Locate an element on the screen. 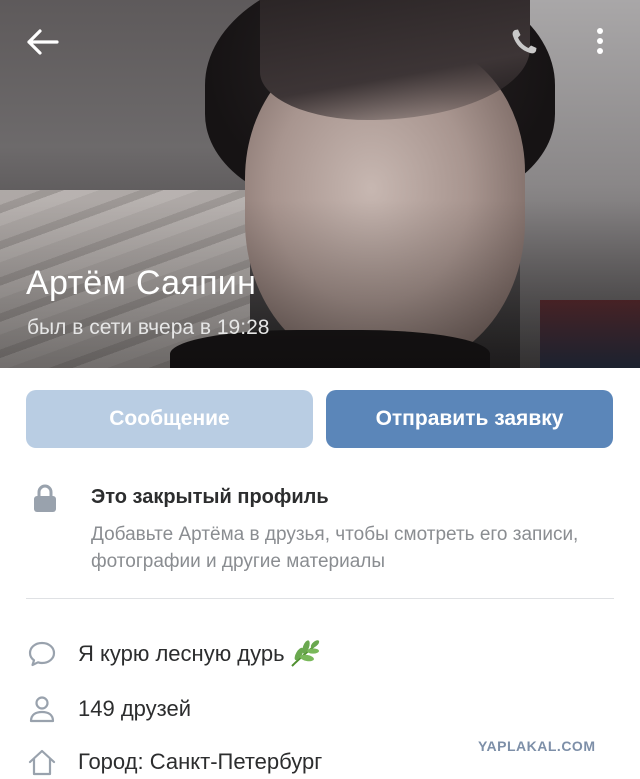 The width and height of the screenshot is (640, 779). watermark: YAPLAKAL.COM is located at coordinates (537, 746).